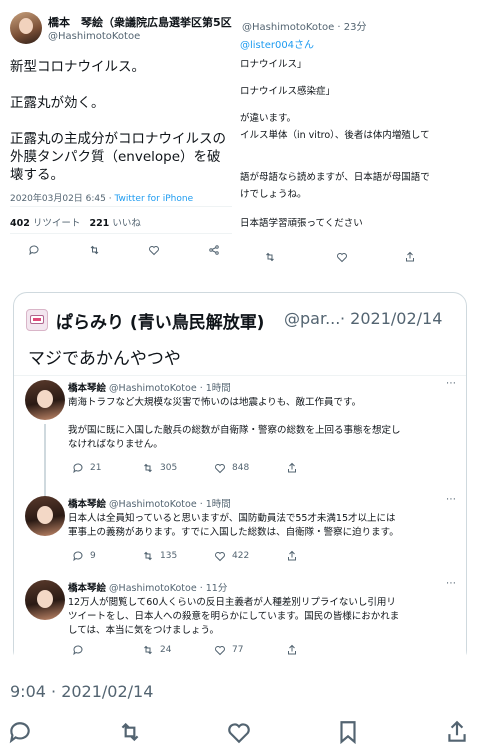  Describe the element at coordinates (288, 91) in the screenshot. I see `reply-line: ロナウイルス感染症」` at that location.